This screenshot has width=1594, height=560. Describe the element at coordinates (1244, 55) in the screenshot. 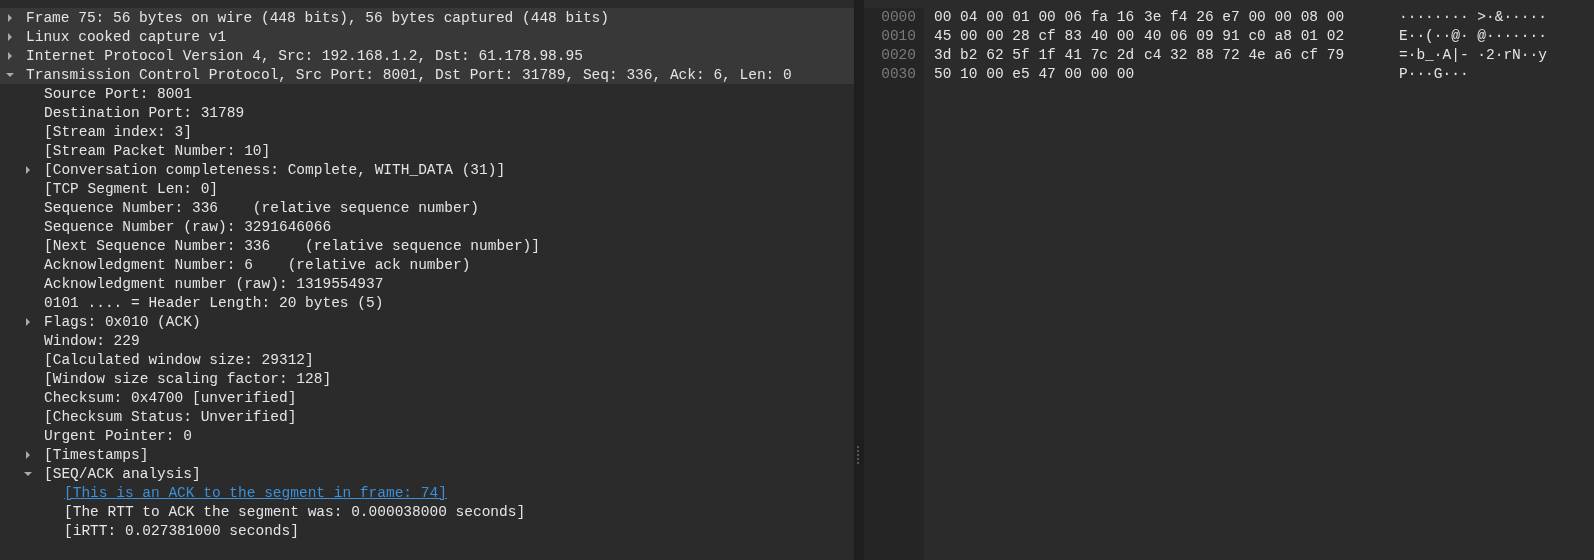

I see `hex-bytes: c4 32 88 72 4e a6 cf 79` at that location.